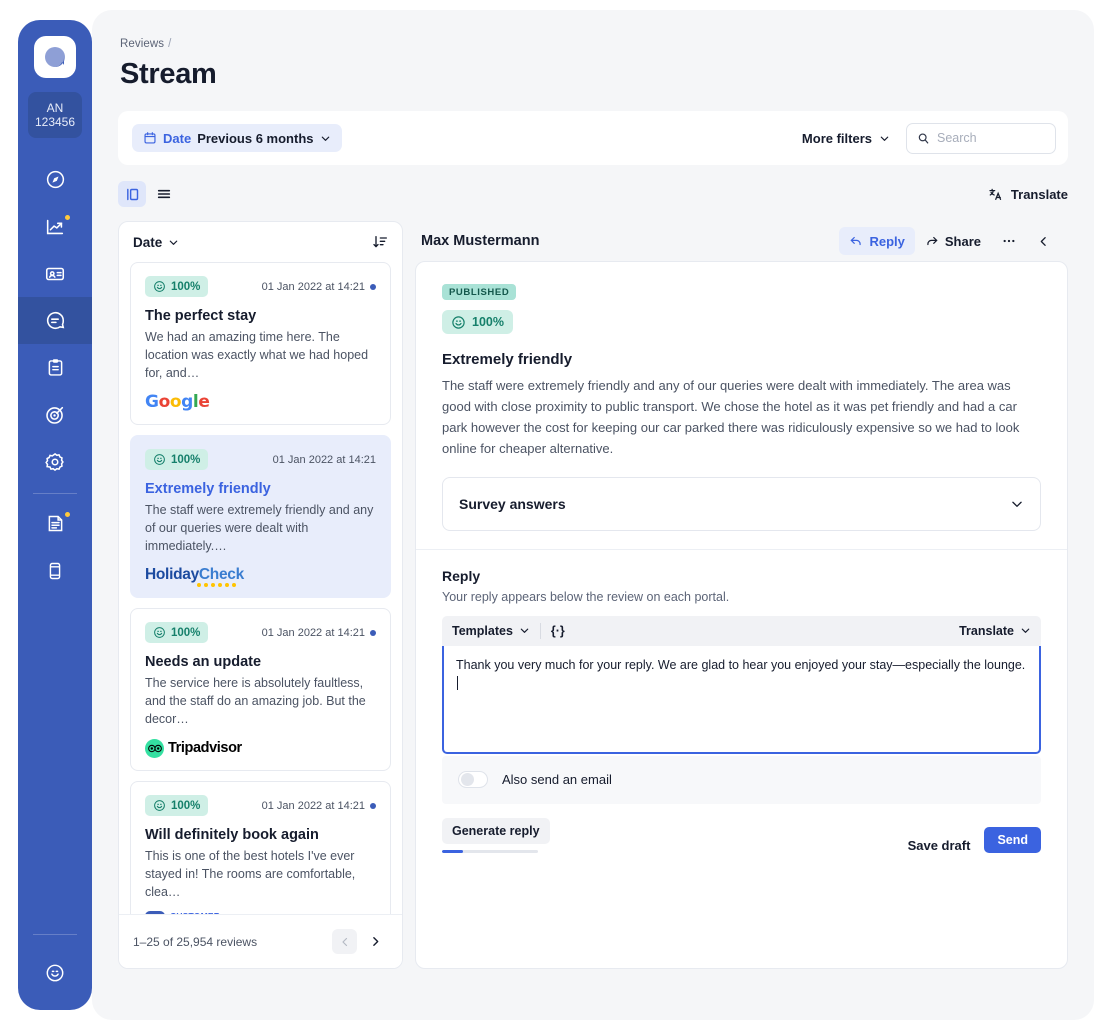  I want to click on review-source-logo: CUSTOMERALLIANCE, so click(260, 912).